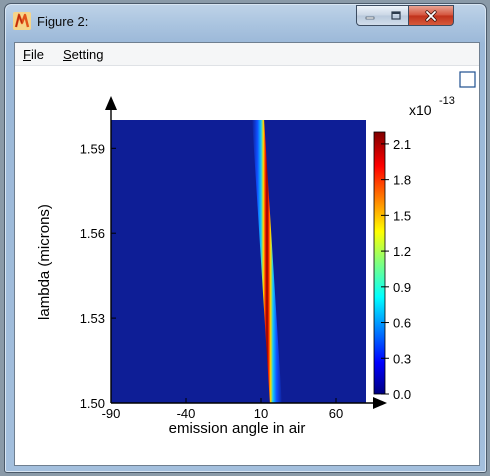 This screenshot has width=490, height=476. Describe the element at coordinates (380, 403) in the screenshot. I see `x-axis-arrow-icon` at that location.